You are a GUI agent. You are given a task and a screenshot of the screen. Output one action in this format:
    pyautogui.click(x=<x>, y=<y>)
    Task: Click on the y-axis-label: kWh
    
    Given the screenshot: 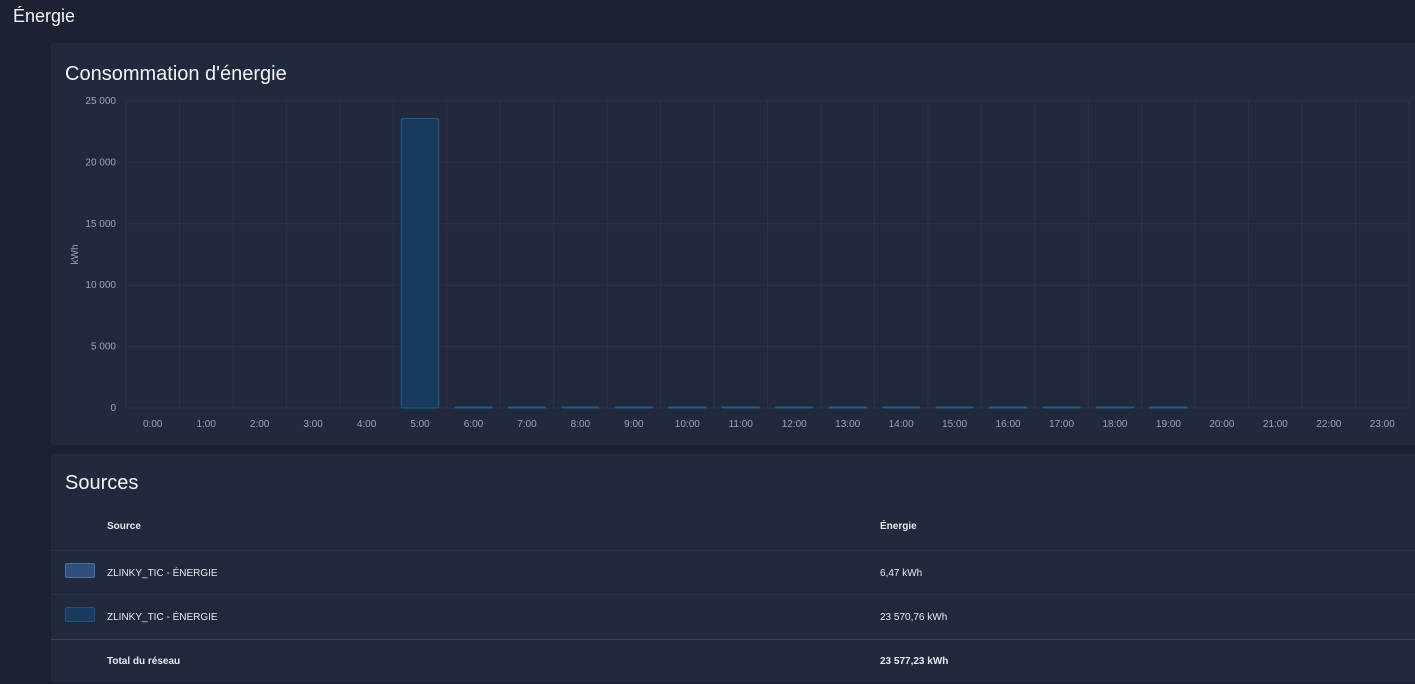 What is the action you would take?
    pyautogui.click(x=75, y=255)
    